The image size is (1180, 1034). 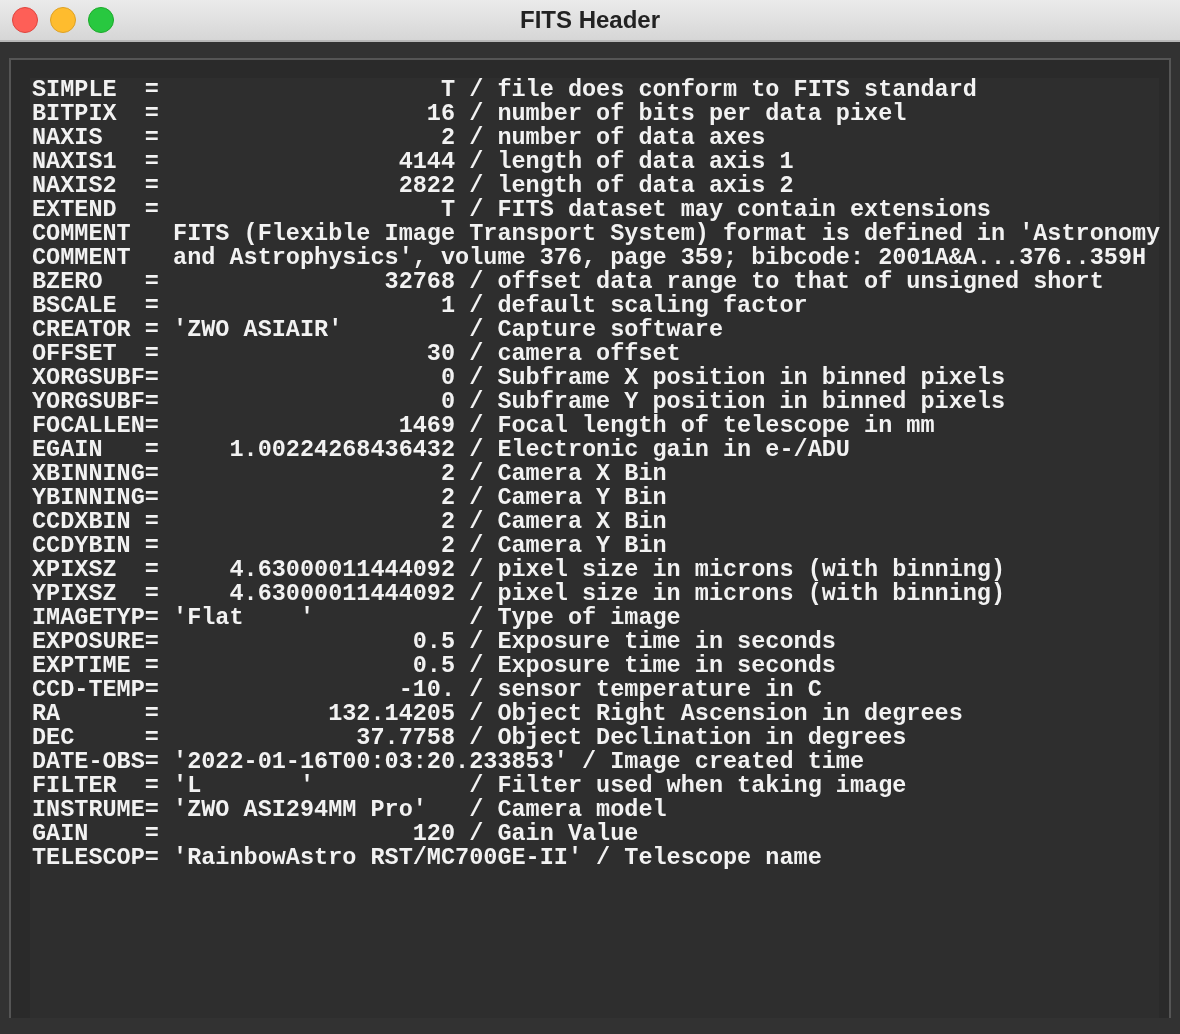 I want to click on header-line: EGAIN = 1.00224268436432 / Electronic gain in e-/ADU, so click(x=441, y=450).